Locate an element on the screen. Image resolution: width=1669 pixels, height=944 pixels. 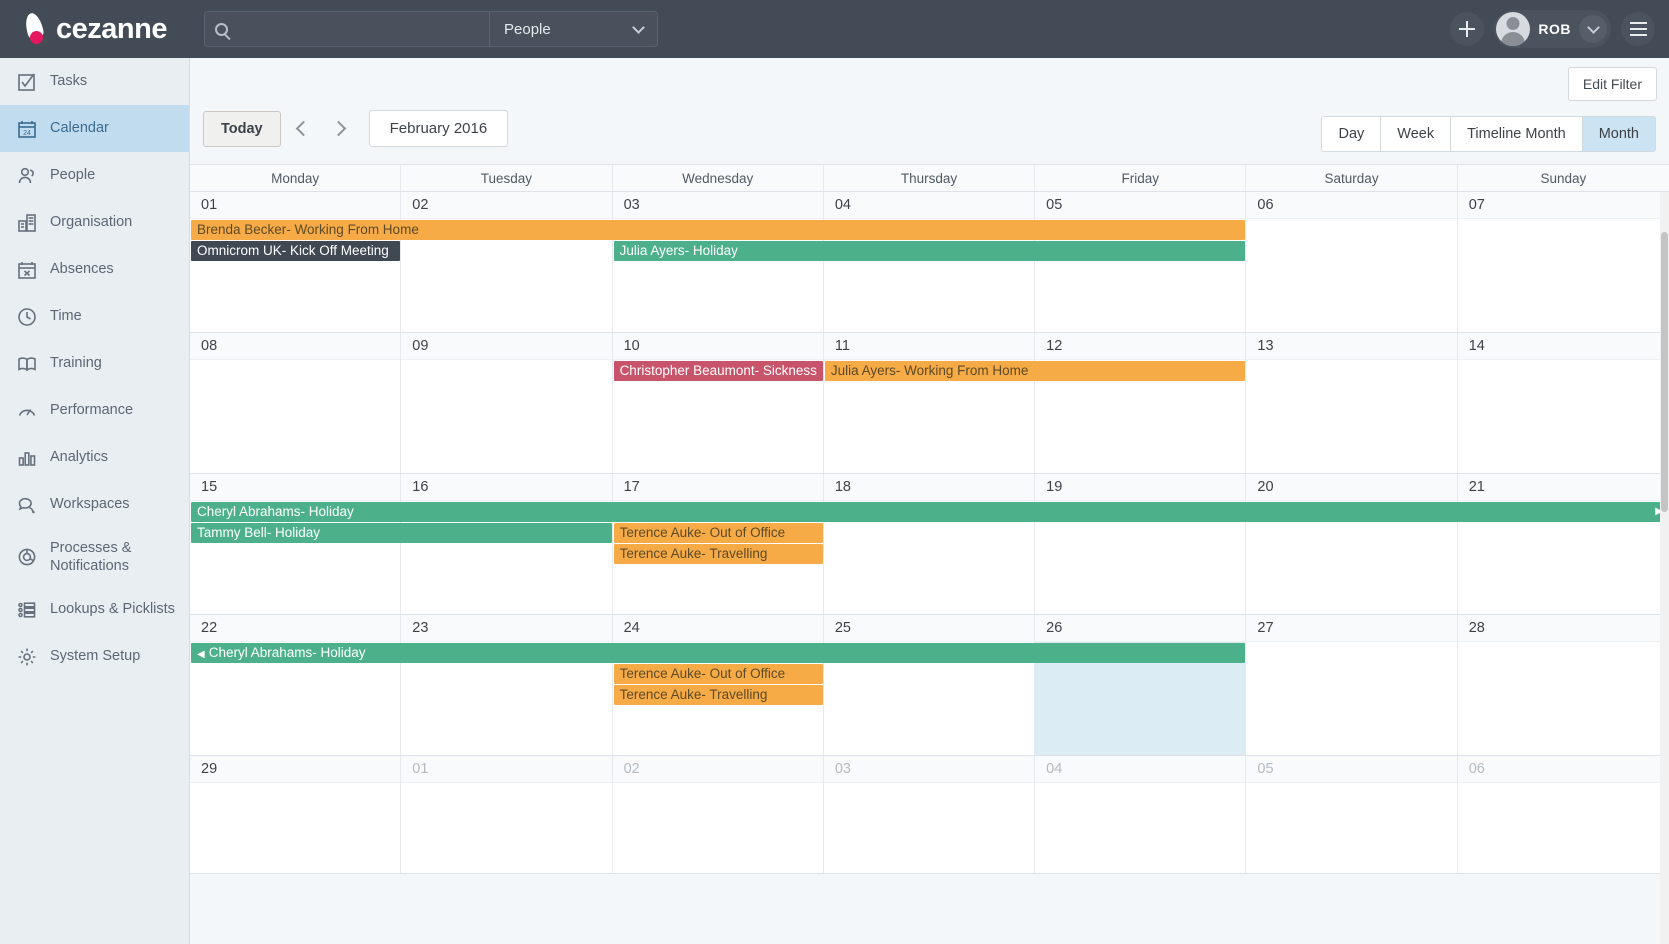
day-number: 21 is located at coordinates (1563, 487).